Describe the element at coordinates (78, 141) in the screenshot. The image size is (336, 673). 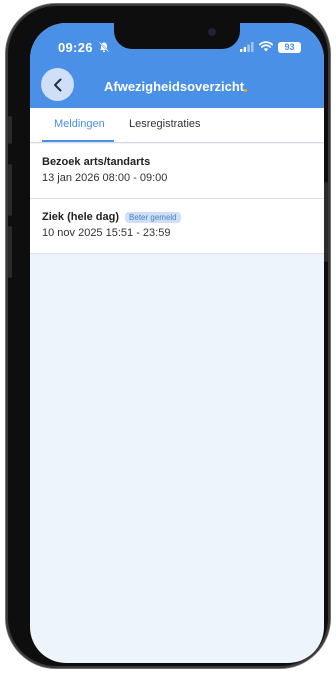
I see `active-tab-indicator` at that location.